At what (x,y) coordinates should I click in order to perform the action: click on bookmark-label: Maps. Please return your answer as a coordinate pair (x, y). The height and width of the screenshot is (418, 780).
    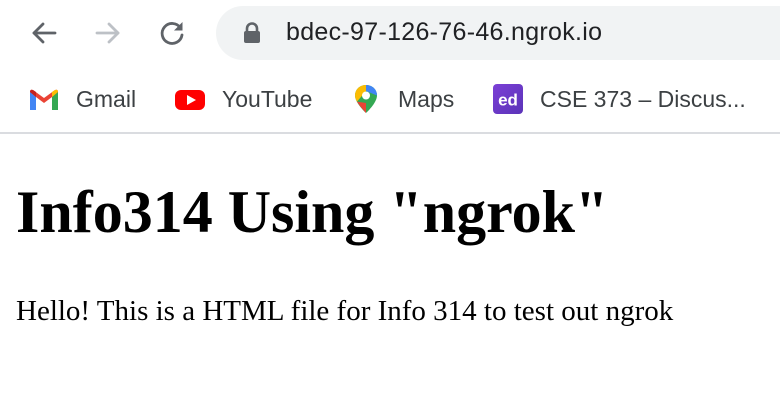
    Looking at the image, I should click on (426, 98).